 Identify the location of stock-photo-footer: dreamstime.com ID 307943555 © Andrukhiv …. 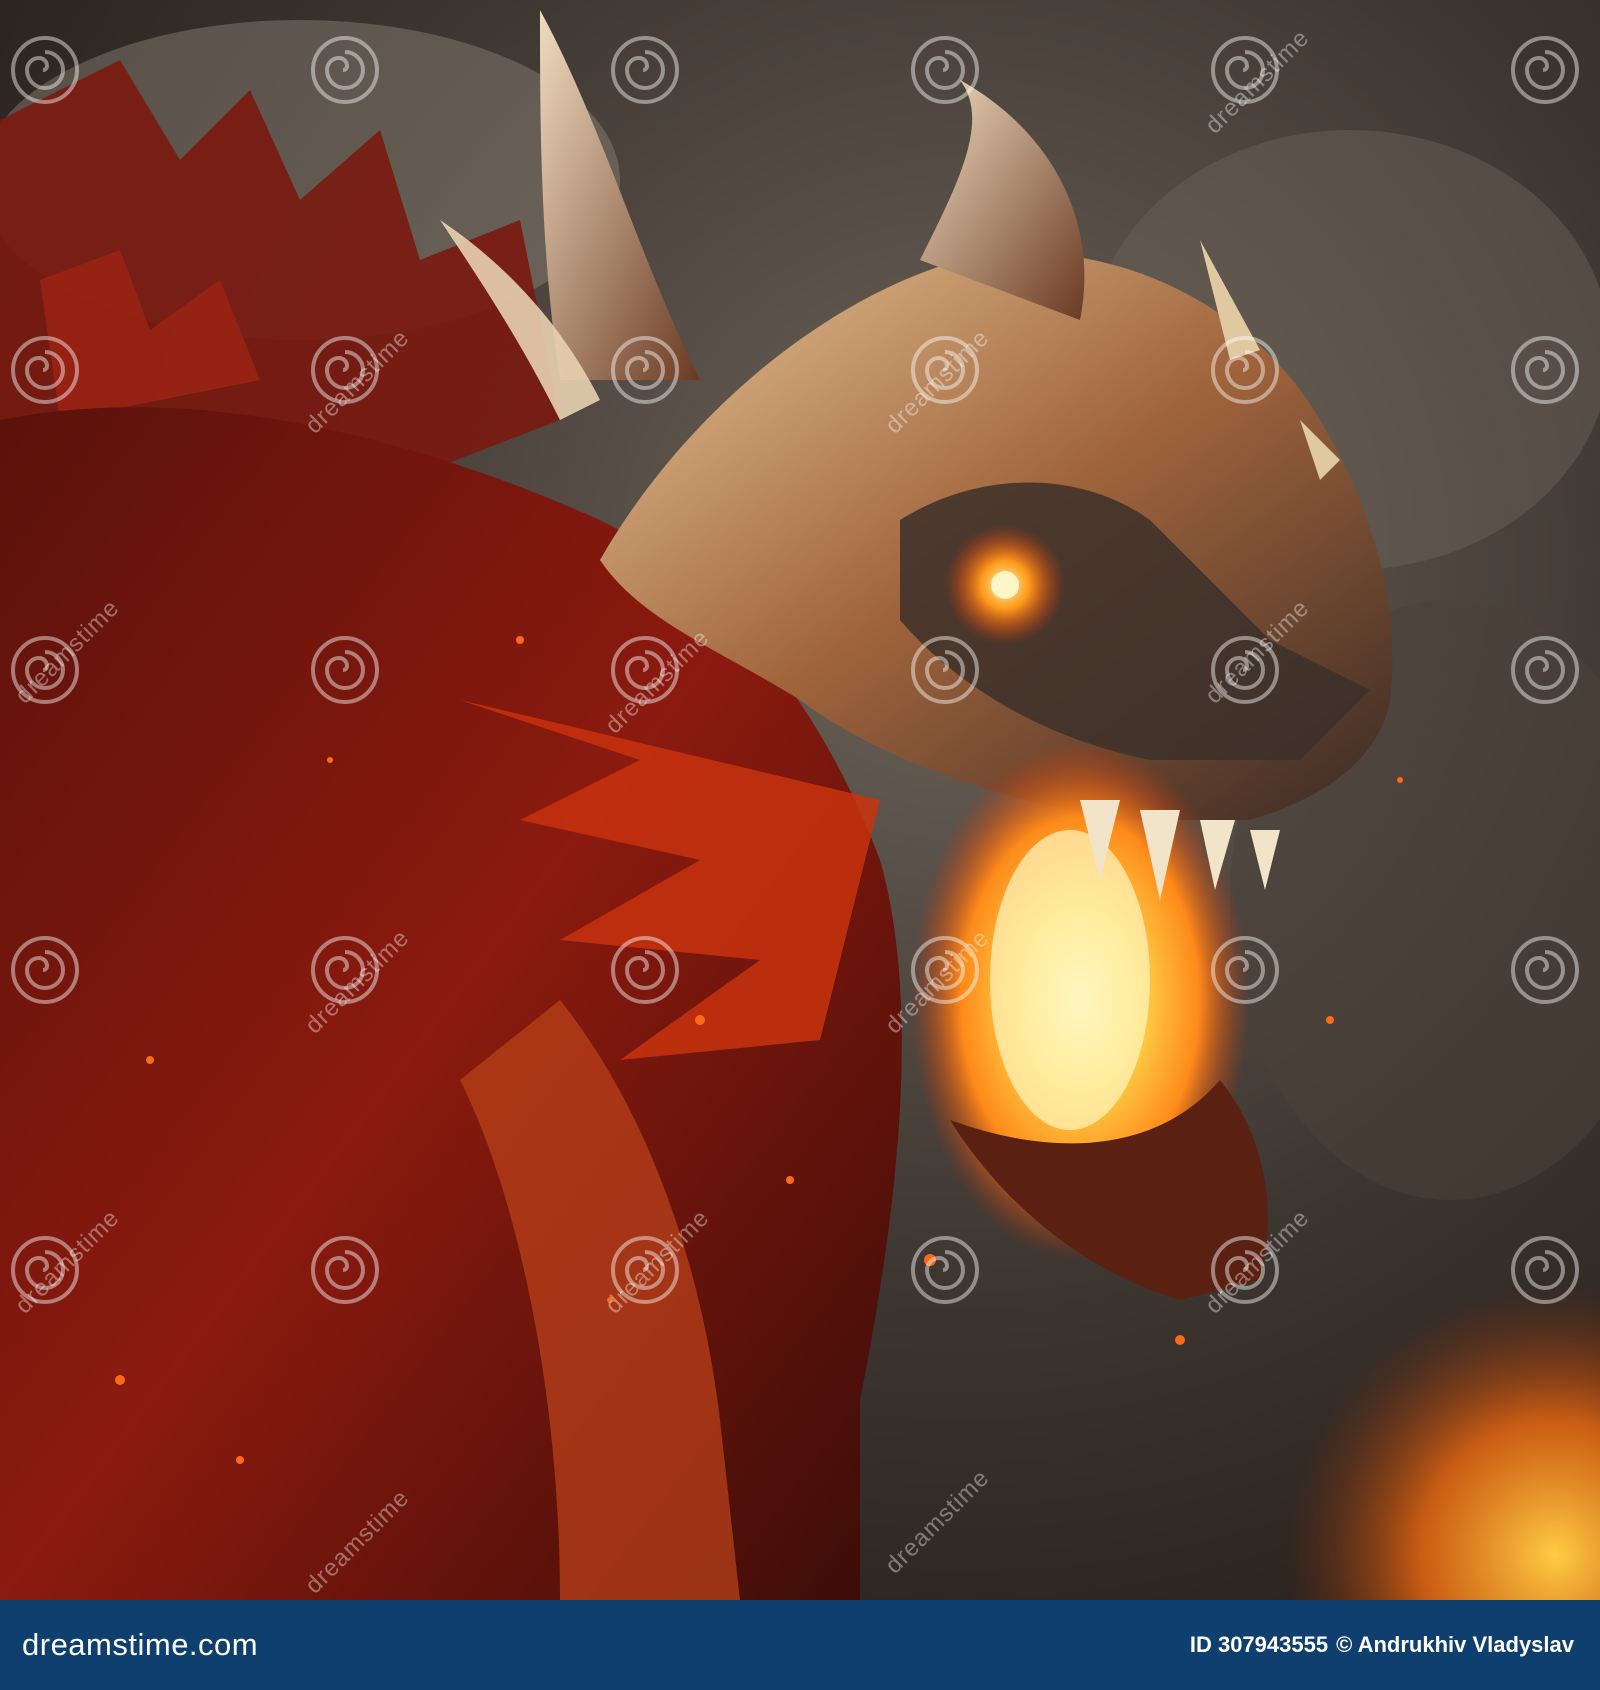
(800, 1645).